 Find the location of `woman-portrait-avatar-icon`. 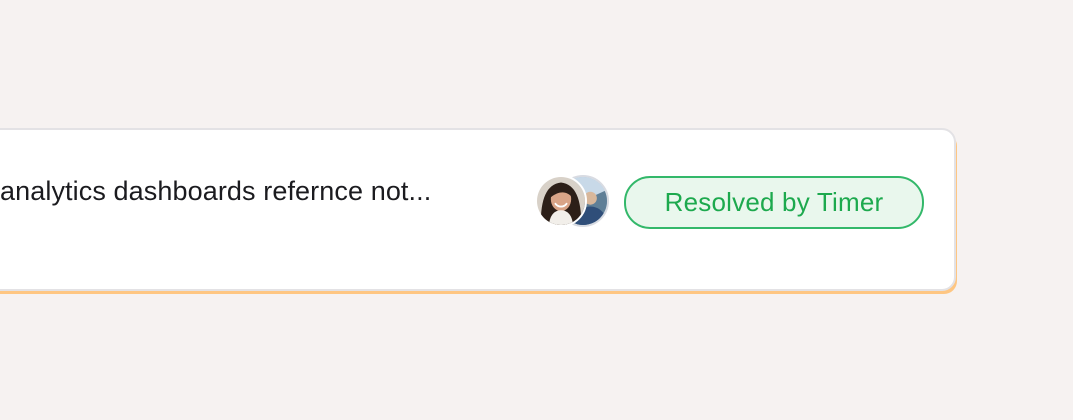

woman-portrait-avatar-icon is located at coordinates (561, 201).